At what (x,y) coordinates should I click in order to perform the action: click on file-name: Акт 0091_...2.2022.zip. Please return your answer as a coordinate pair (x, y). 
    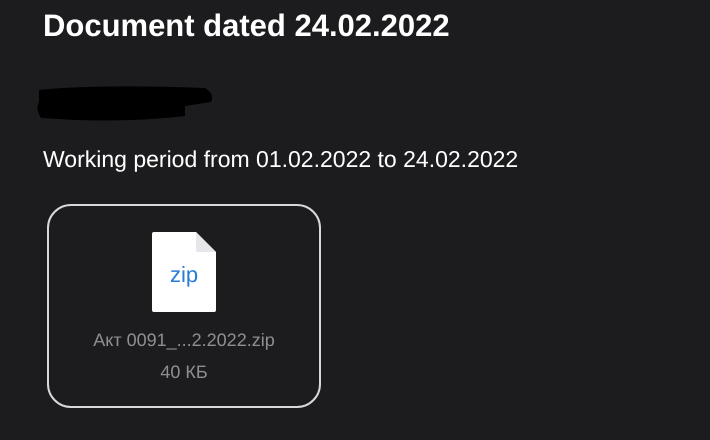
    Looking at the image, I should click on (184, 340).